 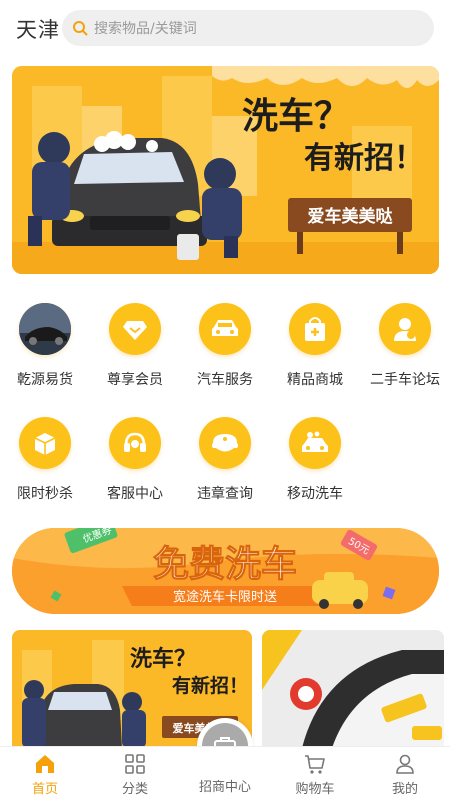 I want to click on tab-label: 购物车, so click(x=315, y=789).